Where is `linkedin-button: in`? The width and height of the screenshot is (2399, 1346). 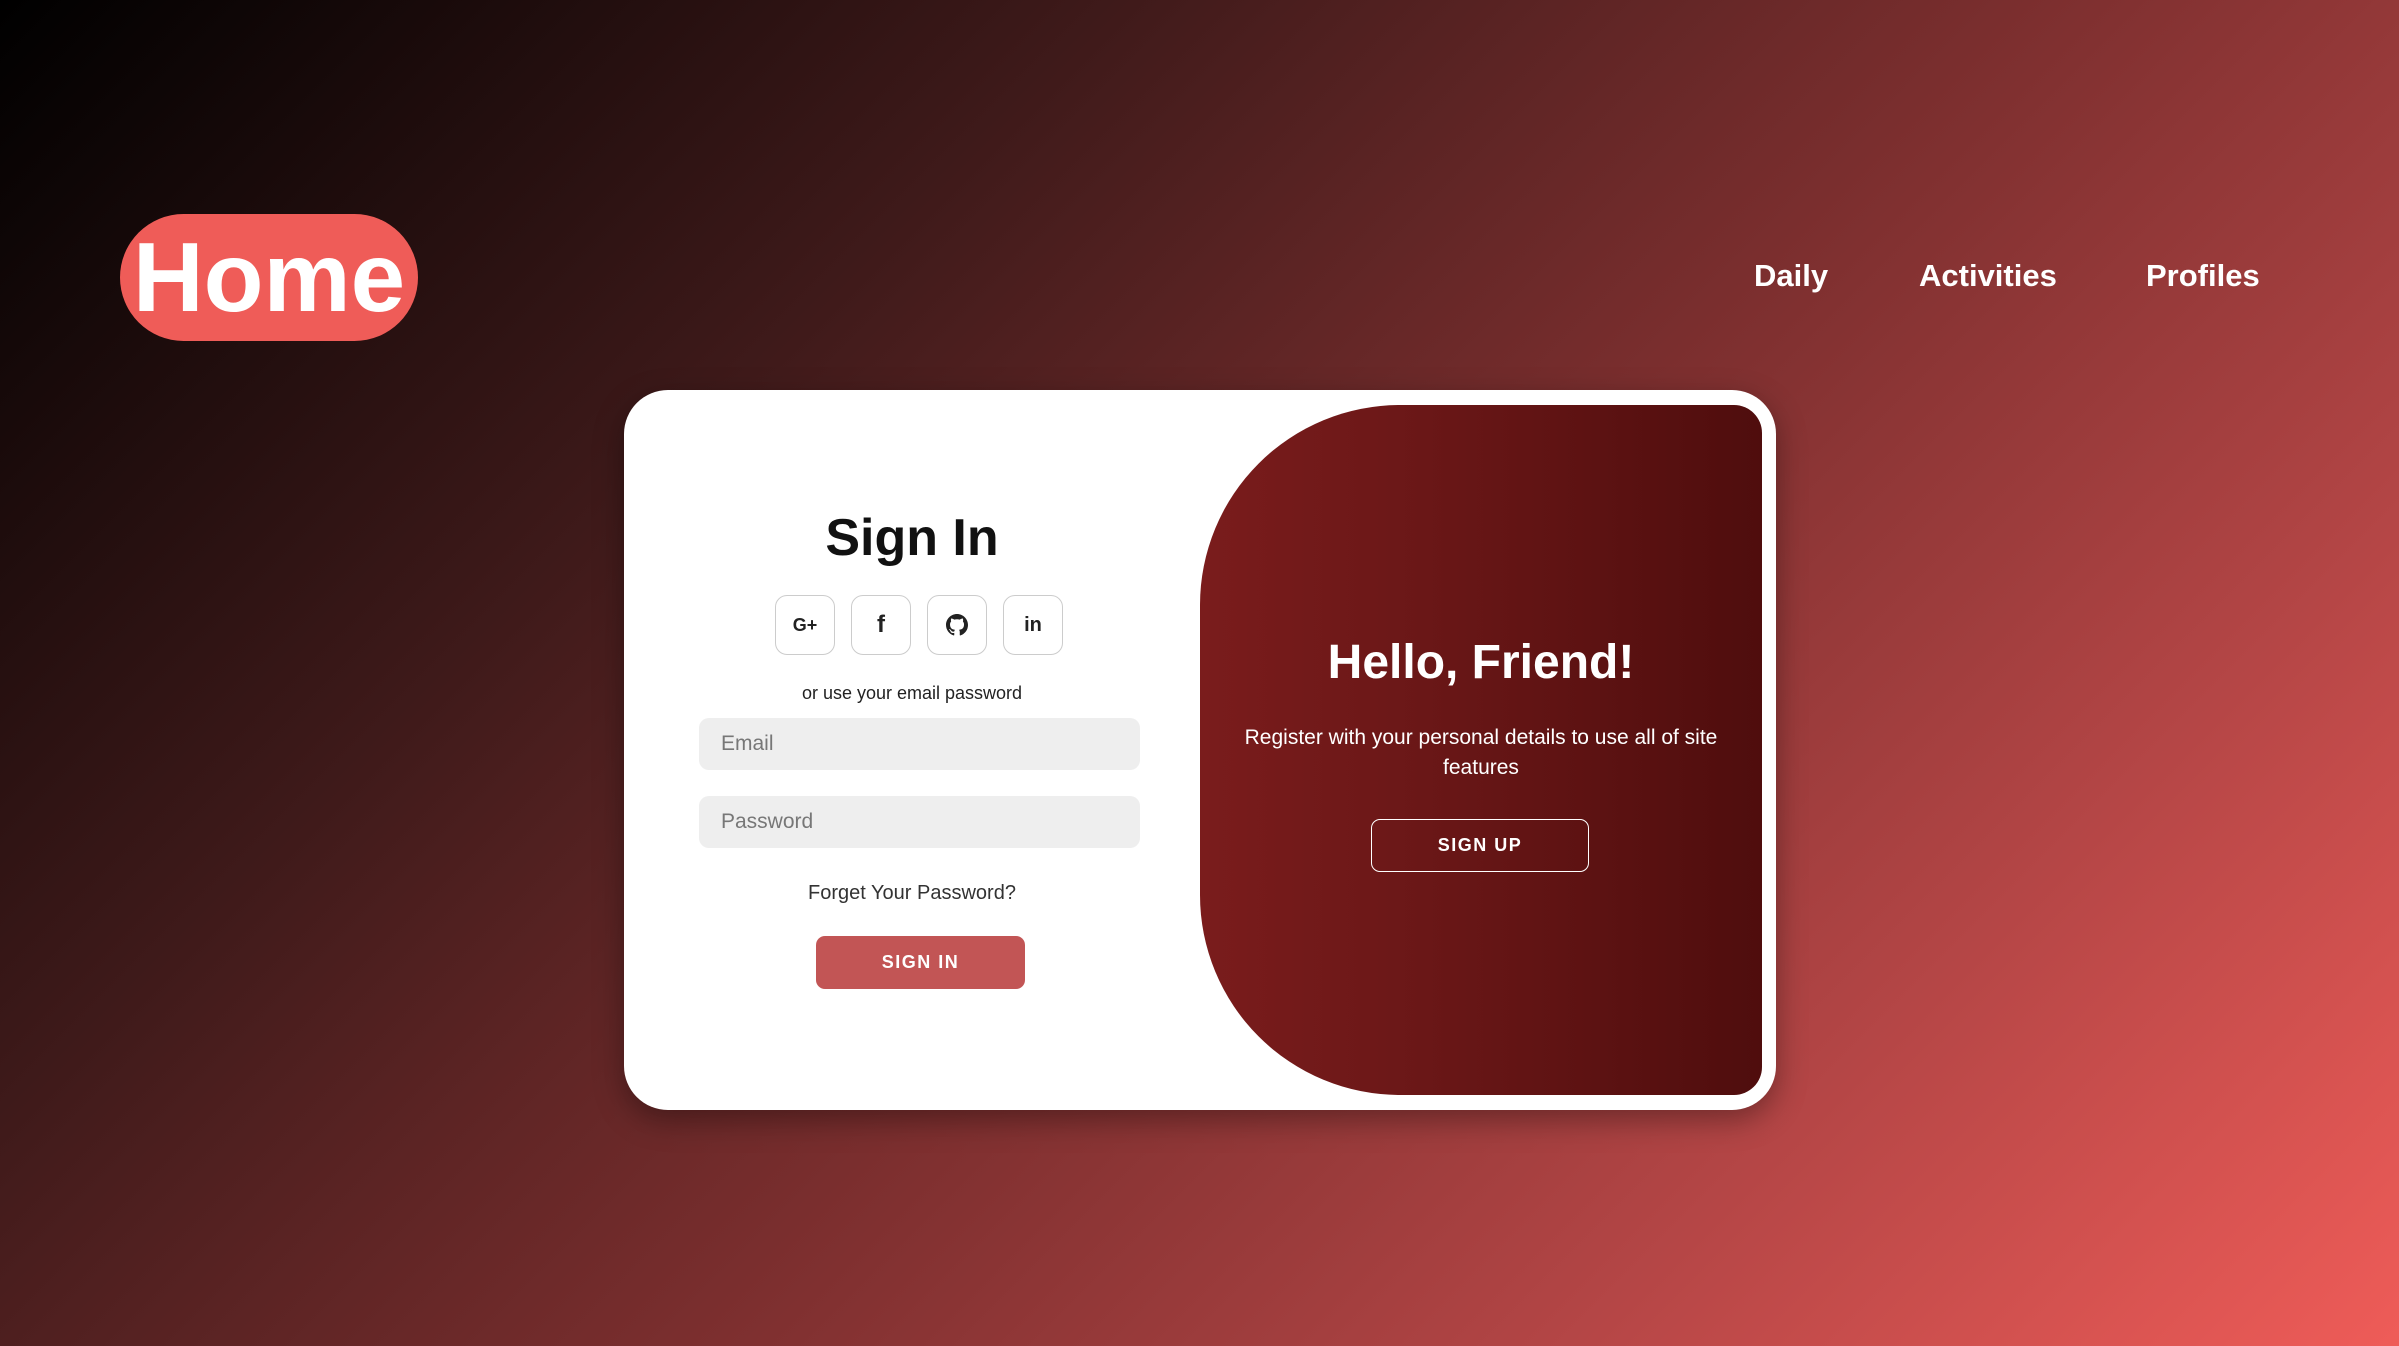 linkedin-button: in is located at coordinates (1033, 625).